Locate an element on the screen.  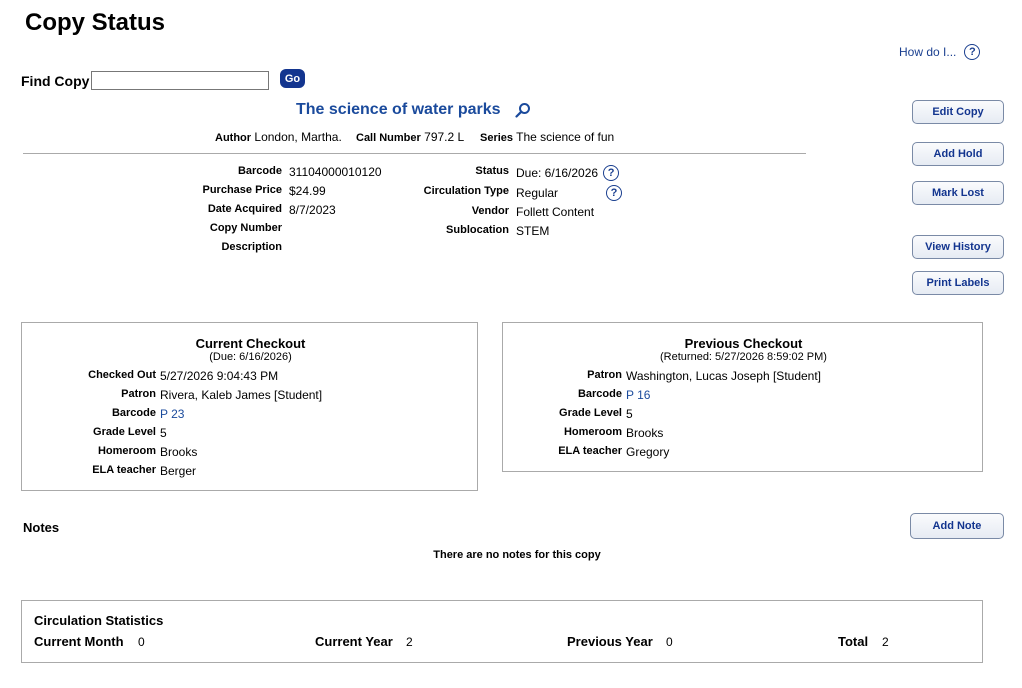
current-year-value: 2 is located at coordinates (409, 642).